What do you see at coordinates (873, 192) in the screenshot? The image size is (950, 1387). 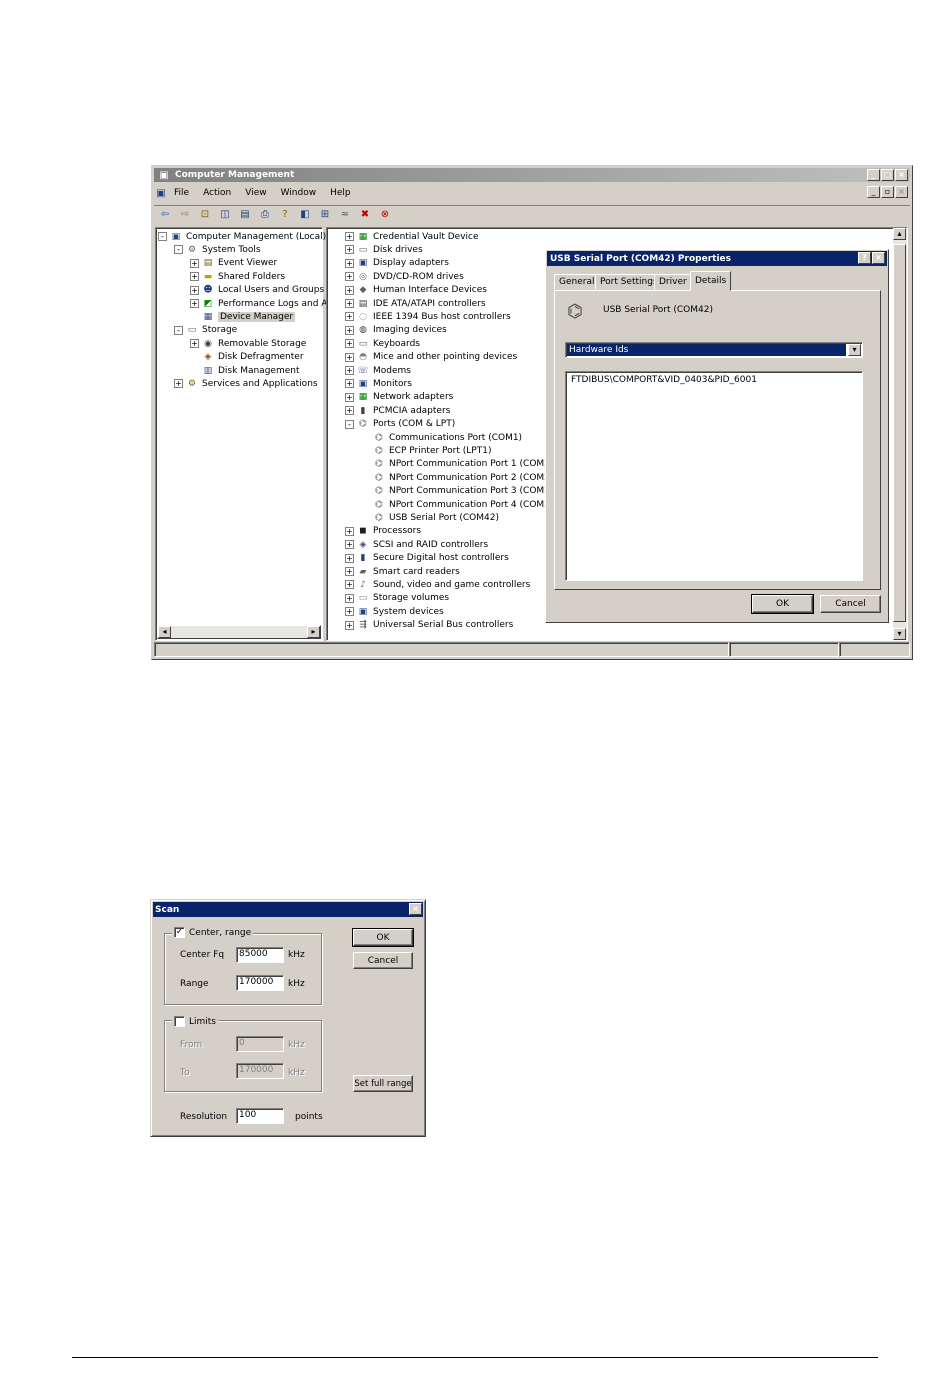 I see `child-minimize-button: _` at bounding box center [873, 192].